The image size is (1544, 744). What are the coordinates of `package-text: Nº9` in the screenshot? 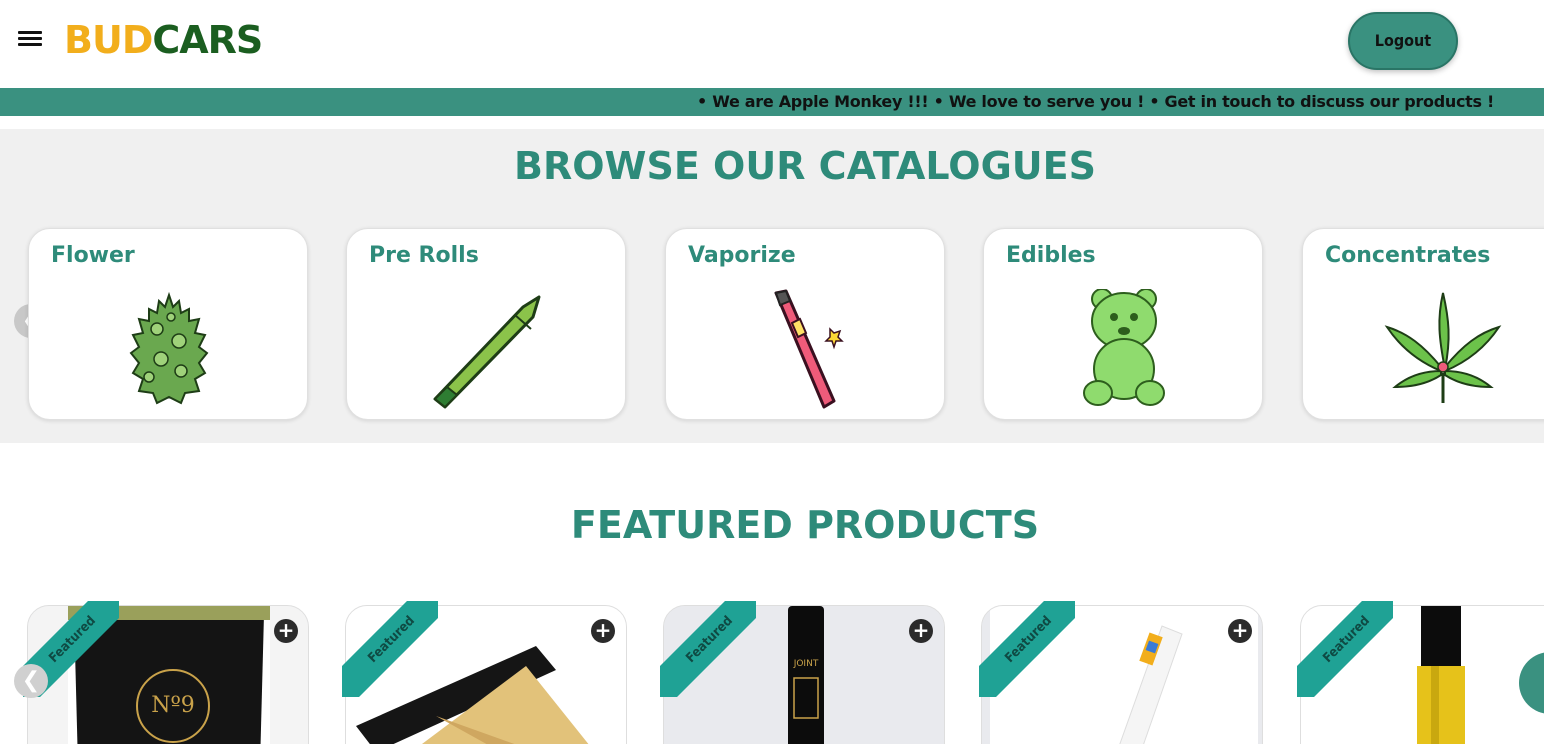 It's located at (173, 705).